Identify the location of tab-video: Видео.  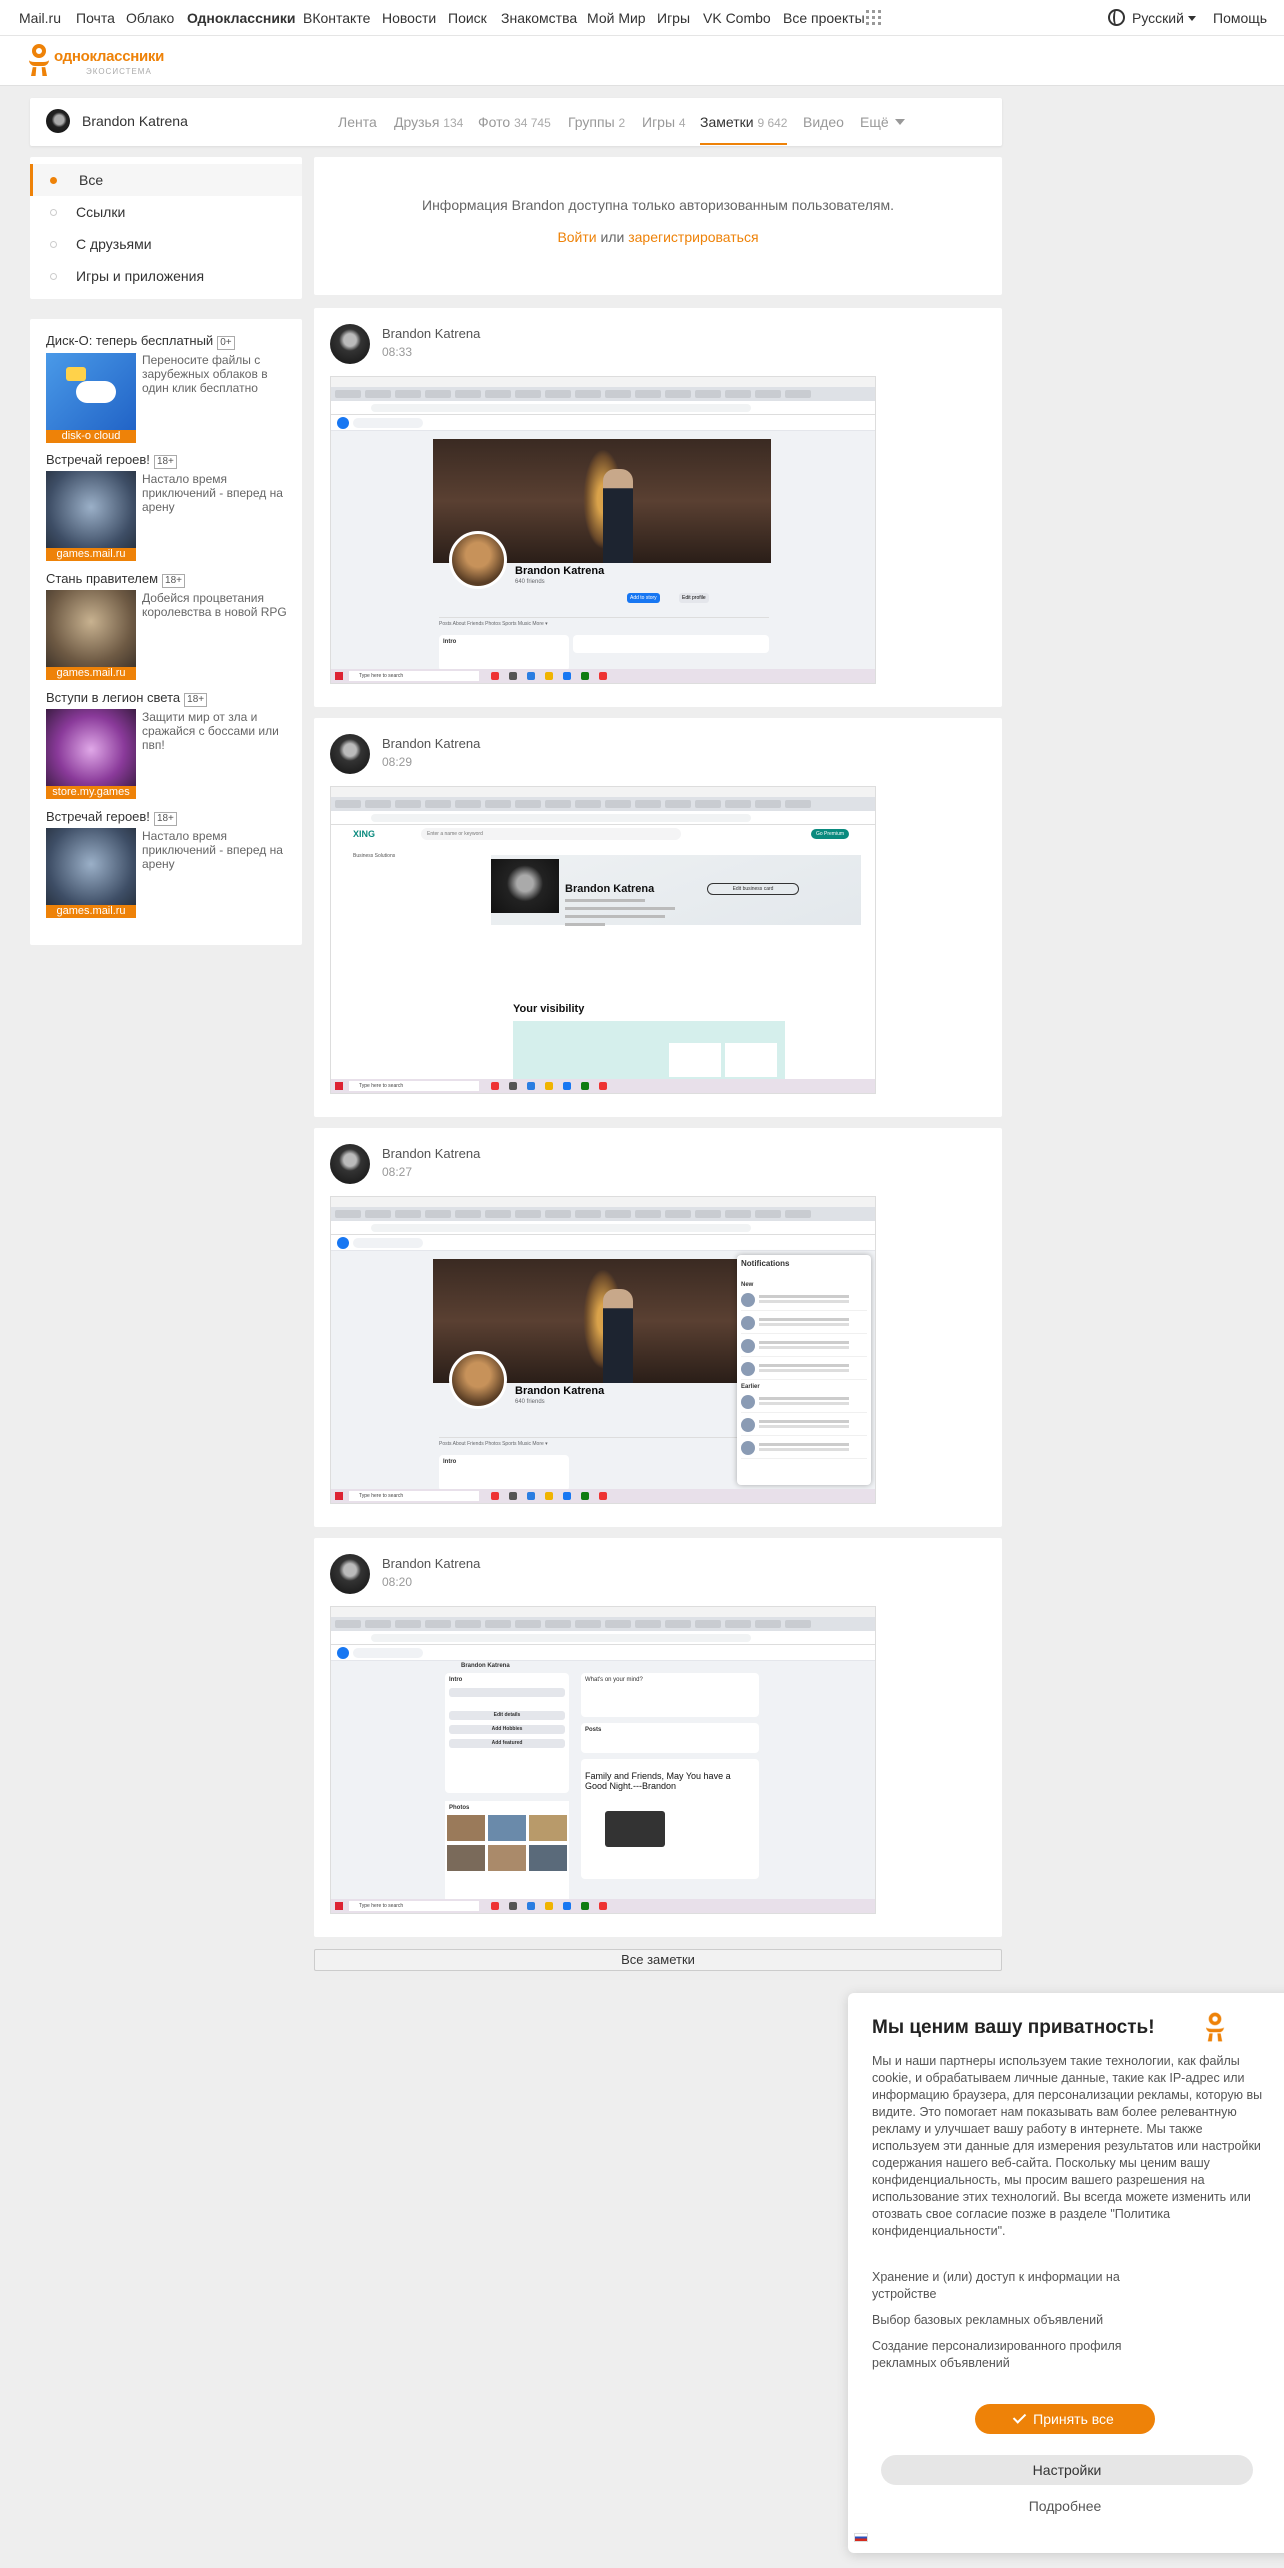
(823, 122).